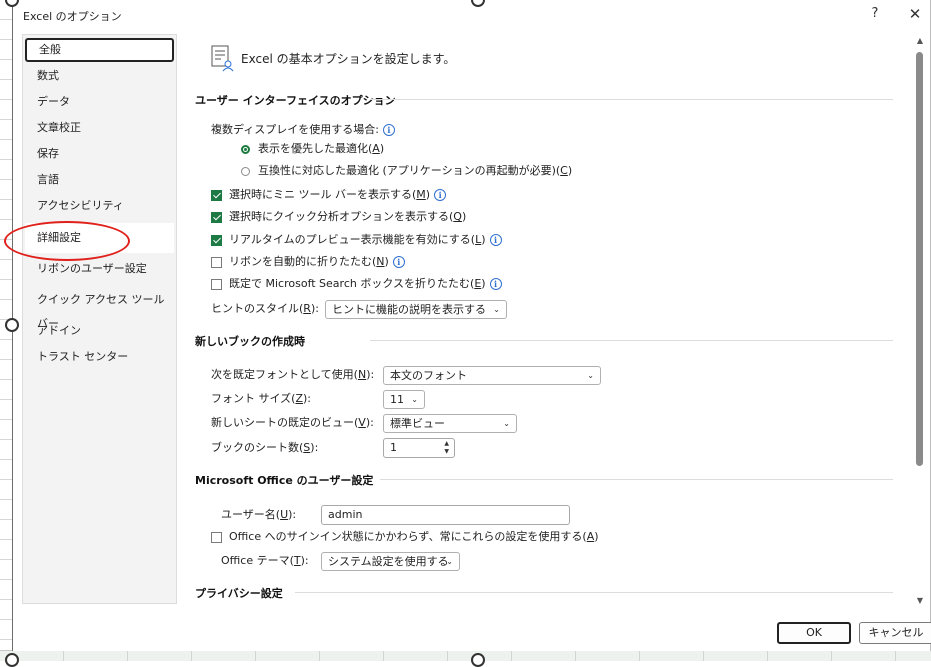 The width and height of the screenshot is (931, 667). Describe the element at coordinates (405, 537) in the screenshot. I see `checkbox-always-use-settings: Office へのサインイン状態にかかわらず、常にこれらの設定を使用する(A)` at that location.